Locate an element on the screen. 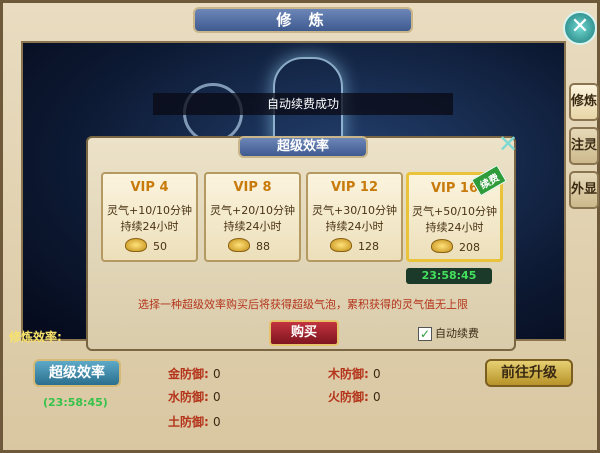  modal-close-icon: ✕ is located at coordinates (508, 144).